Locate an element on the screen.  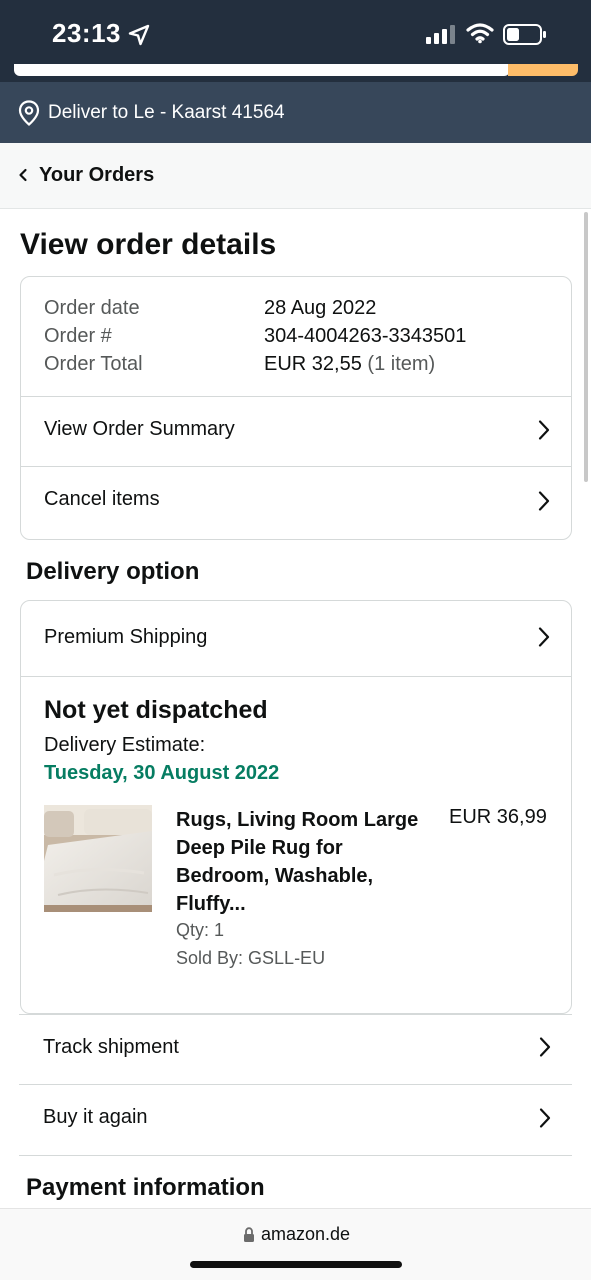
chevron-left-icon is located at coordinates (23, 175).